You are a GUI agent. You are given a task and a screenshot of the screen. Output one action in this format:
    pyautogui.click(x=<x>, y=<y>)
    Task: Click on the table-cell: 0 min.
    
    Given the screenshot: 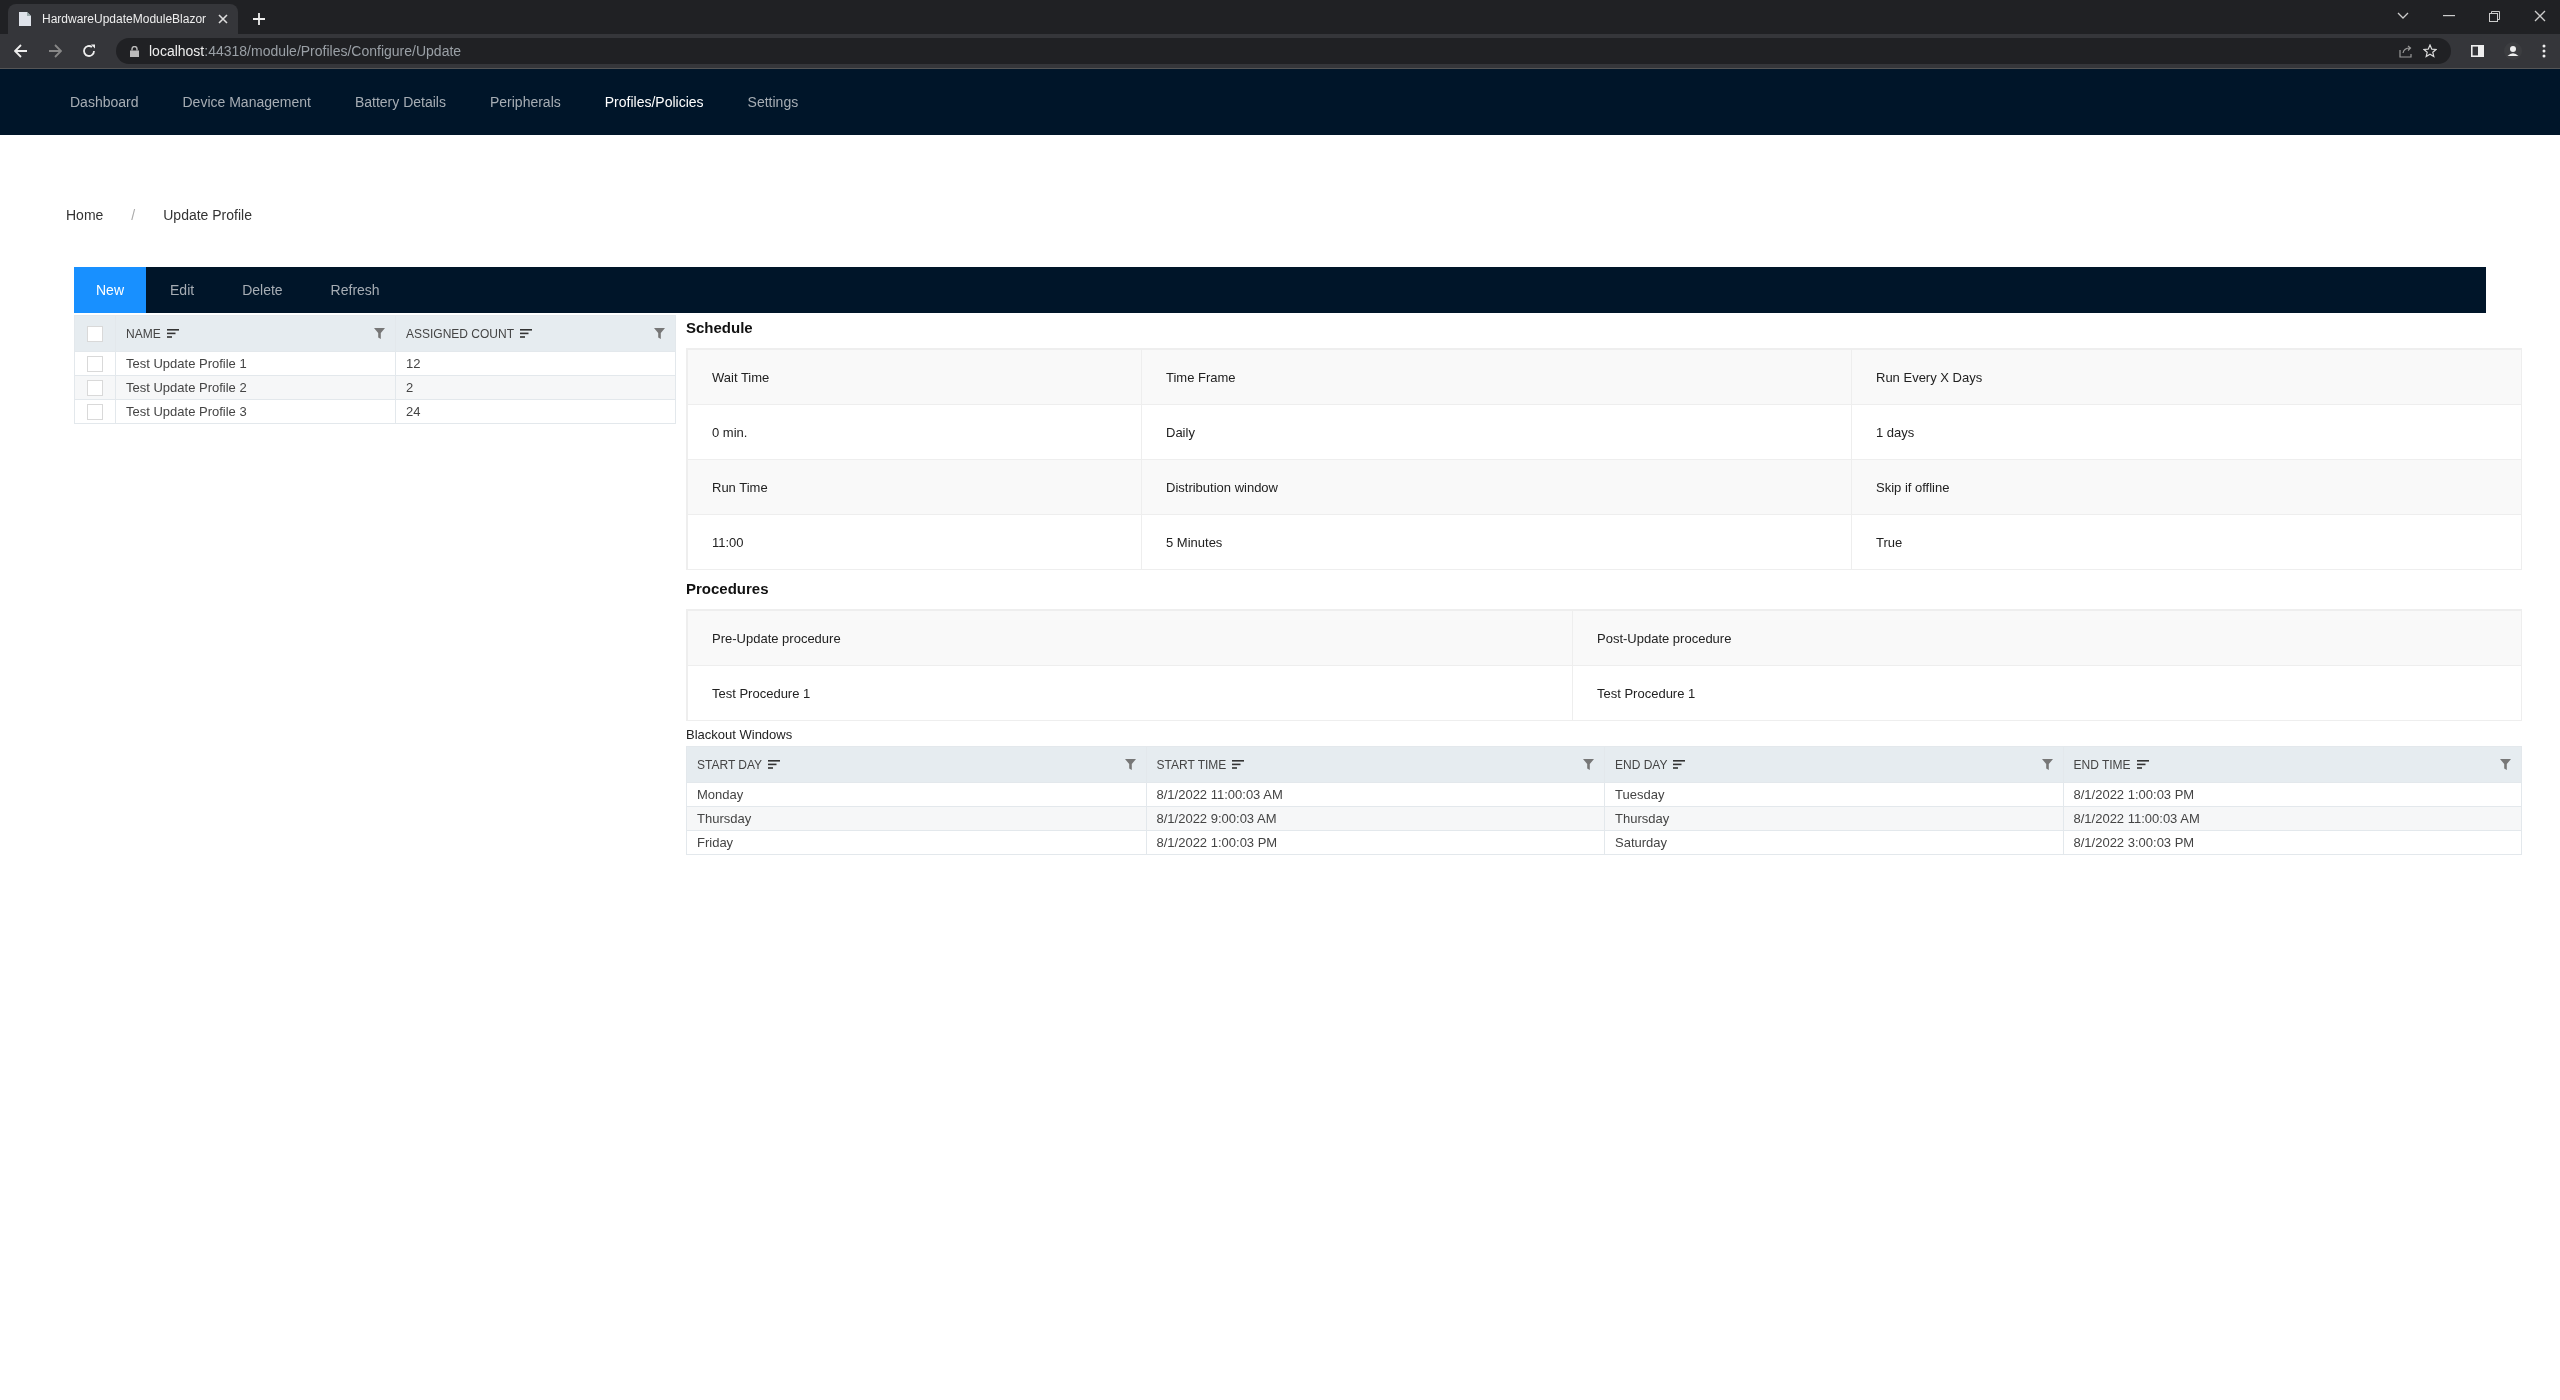 What is the action you would take?
    pyautogui.click(x=730, y=432)
    